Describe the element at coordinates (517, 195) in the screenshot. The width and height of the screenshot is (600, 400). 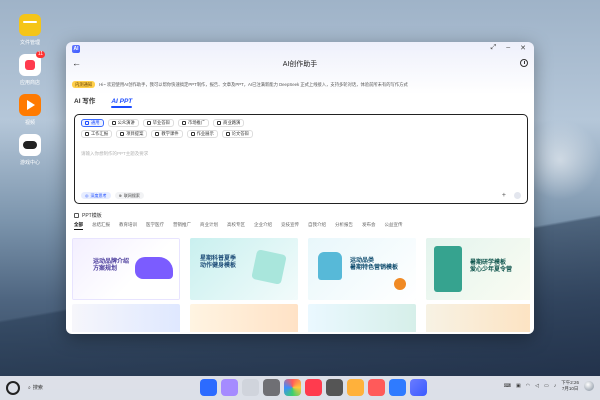
I see `send-button` at that location.